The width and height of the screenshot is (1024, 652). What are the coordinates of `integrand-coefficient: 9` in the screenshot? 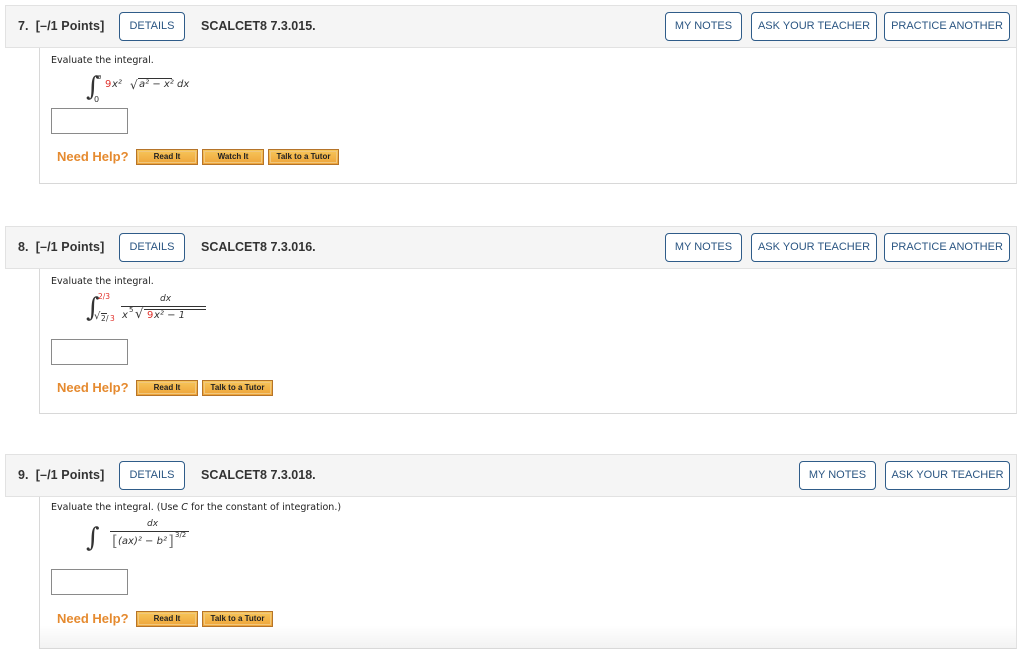 It's located at (108, 84).